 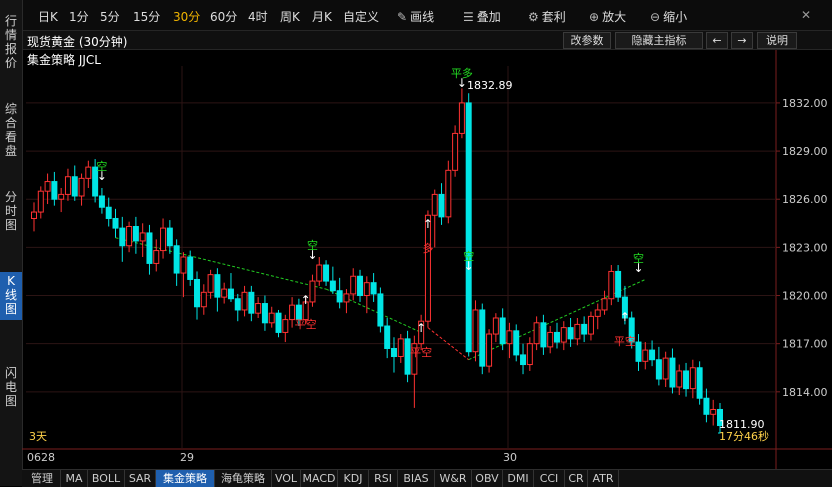 What do you see at coordinates (490, 85) in the screenshot?
I see `high-price-label: 1832.89` at bounding box center [490, 85].